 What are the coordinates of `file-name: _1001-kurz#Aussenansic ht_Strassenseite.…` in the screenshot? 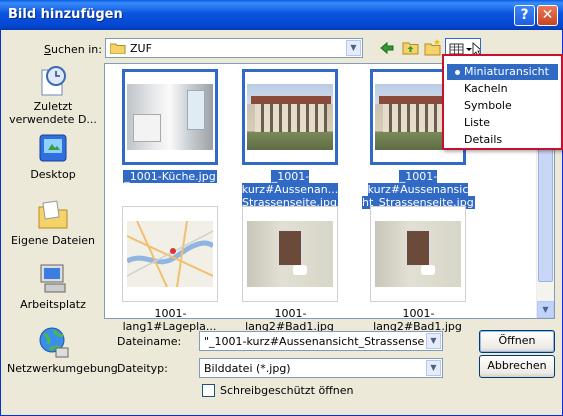 It's located at (418, 189).